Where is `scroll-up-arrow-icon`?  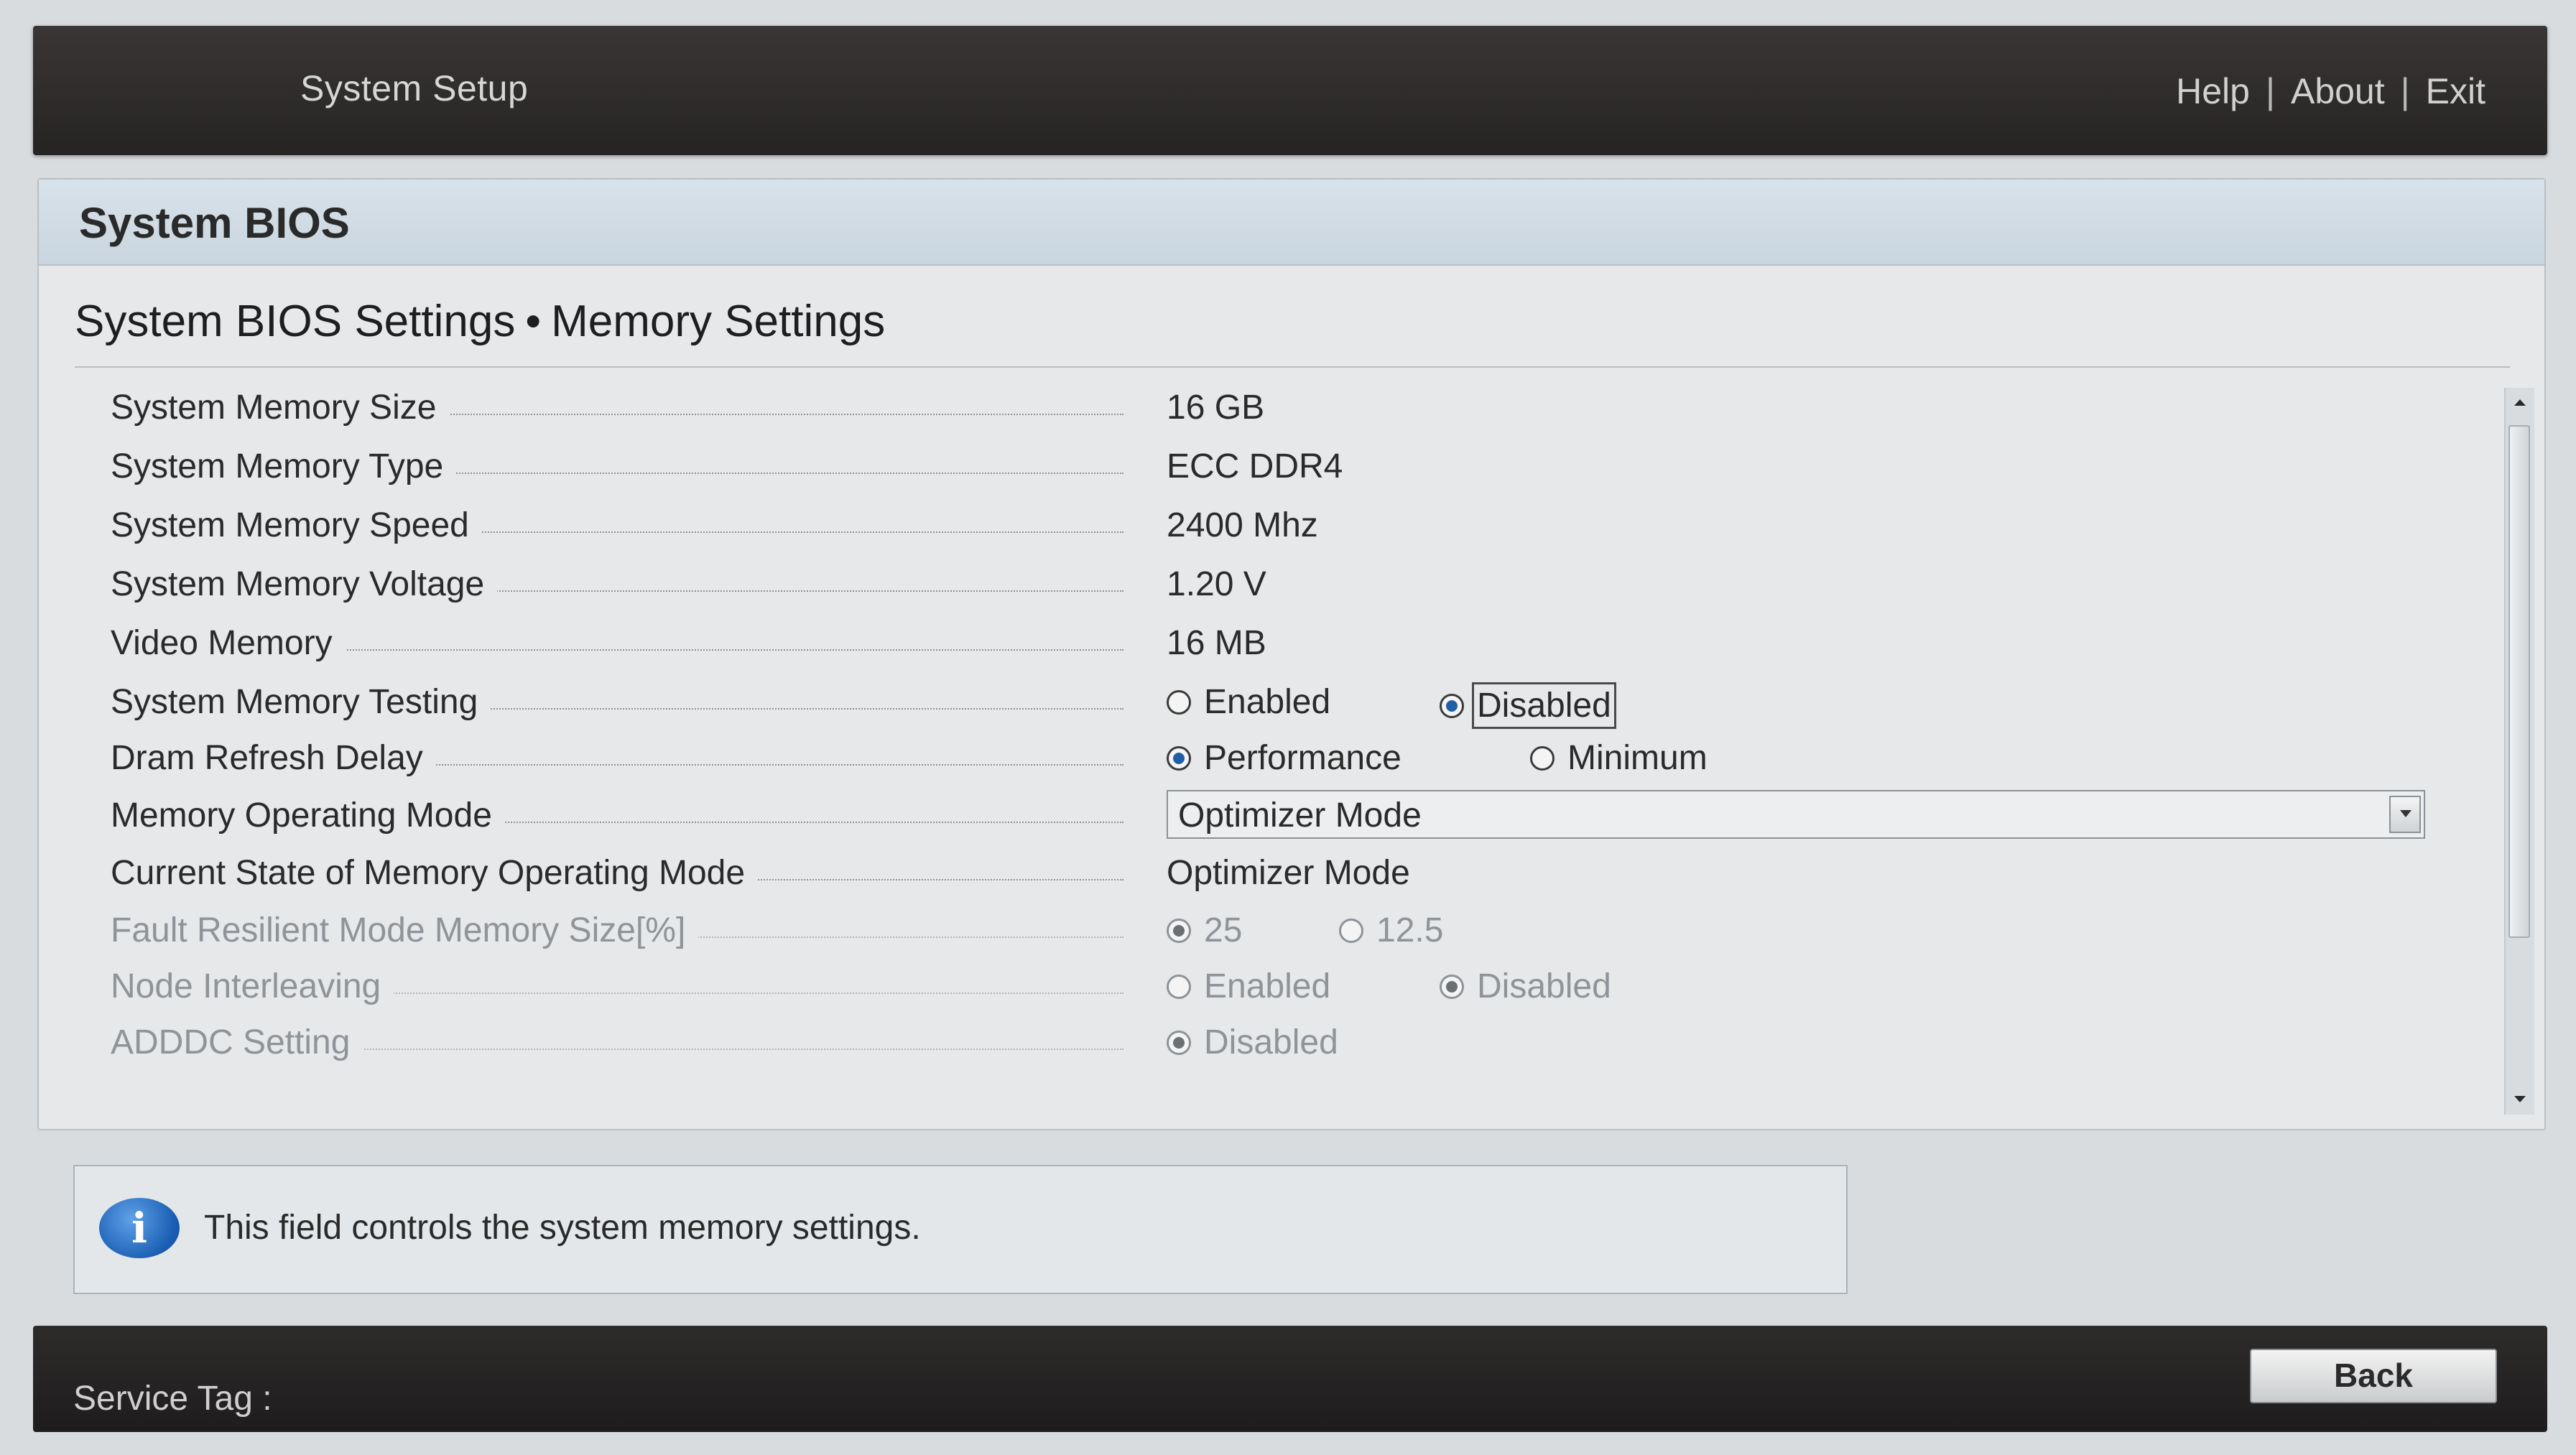
scroll-up-arrow-icon is located at coordinates (2520, 404).